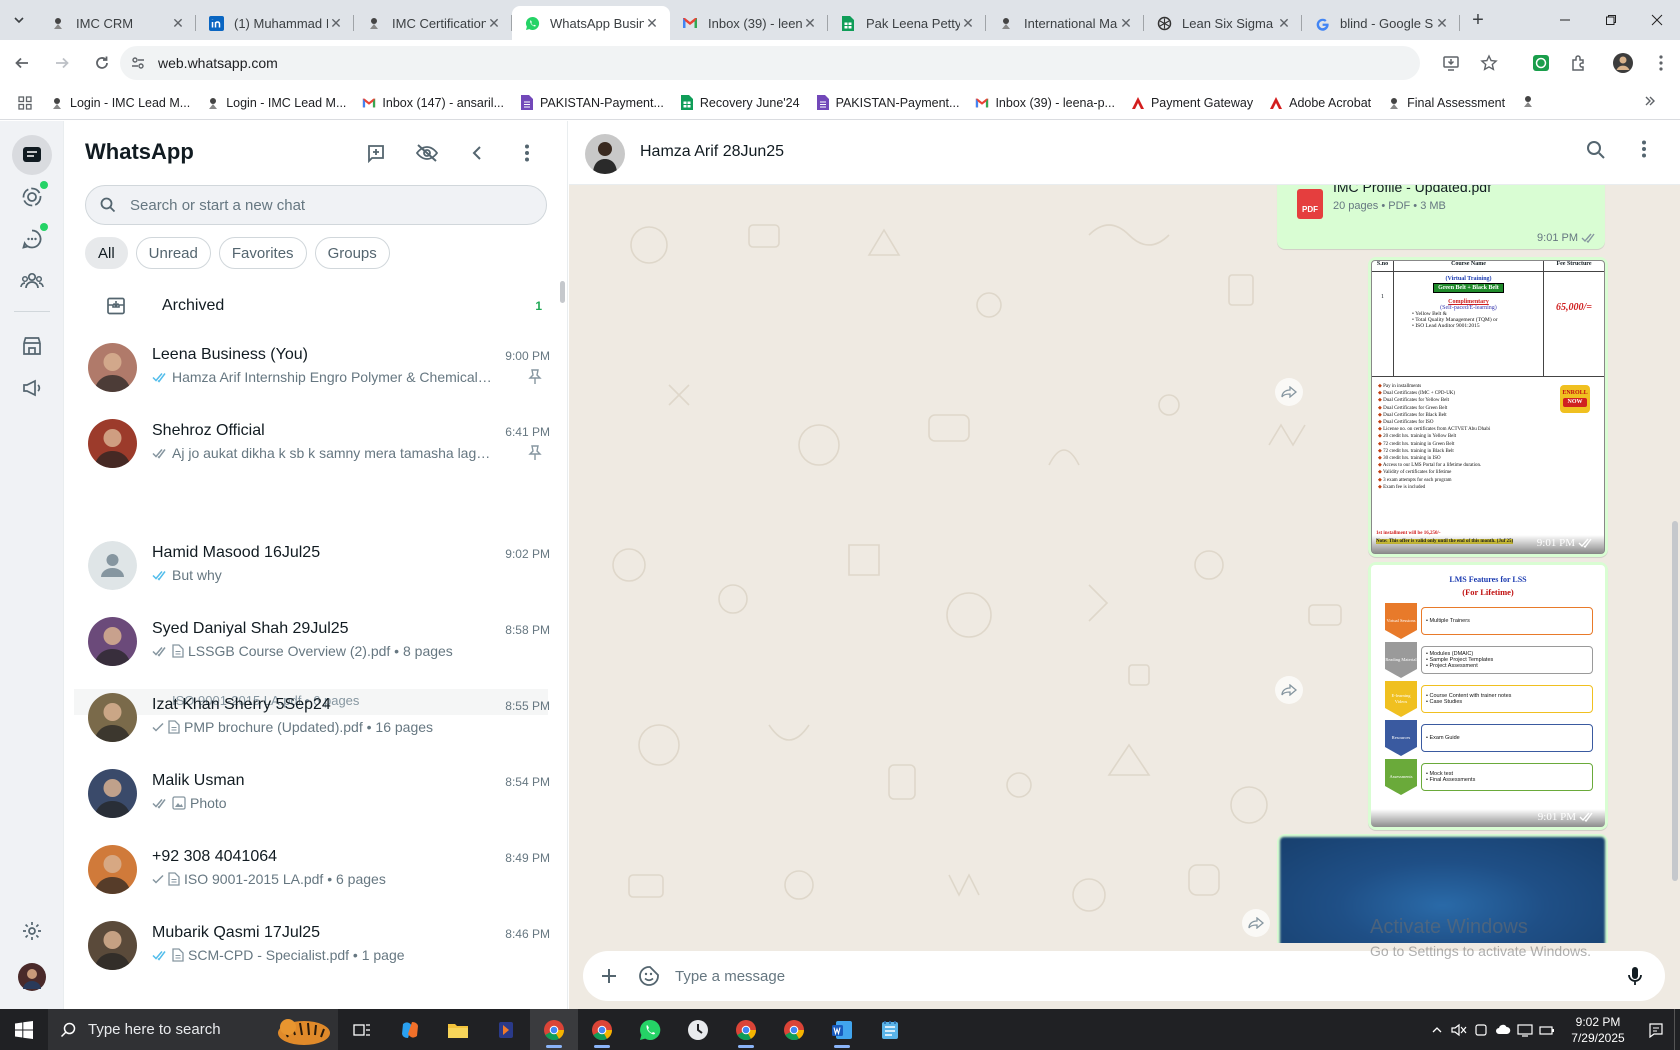  What do you see at coordinates (32, 155) in the screenshot?
I see `chats-nav-button` at bounding box center [32, 155].